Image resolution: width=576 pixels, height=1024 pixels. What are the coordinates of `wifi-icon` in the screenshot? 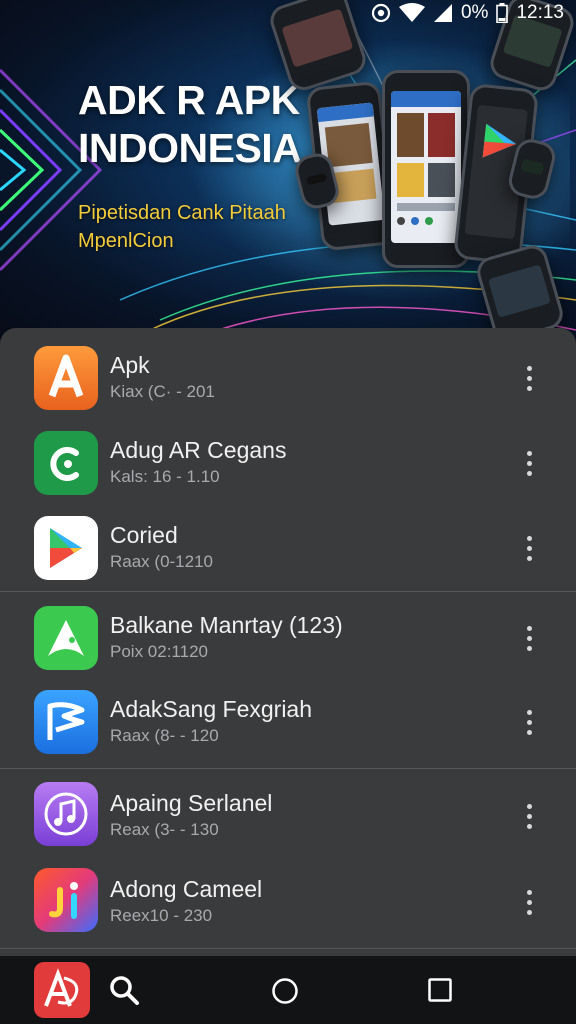 It's located at (411, 13).